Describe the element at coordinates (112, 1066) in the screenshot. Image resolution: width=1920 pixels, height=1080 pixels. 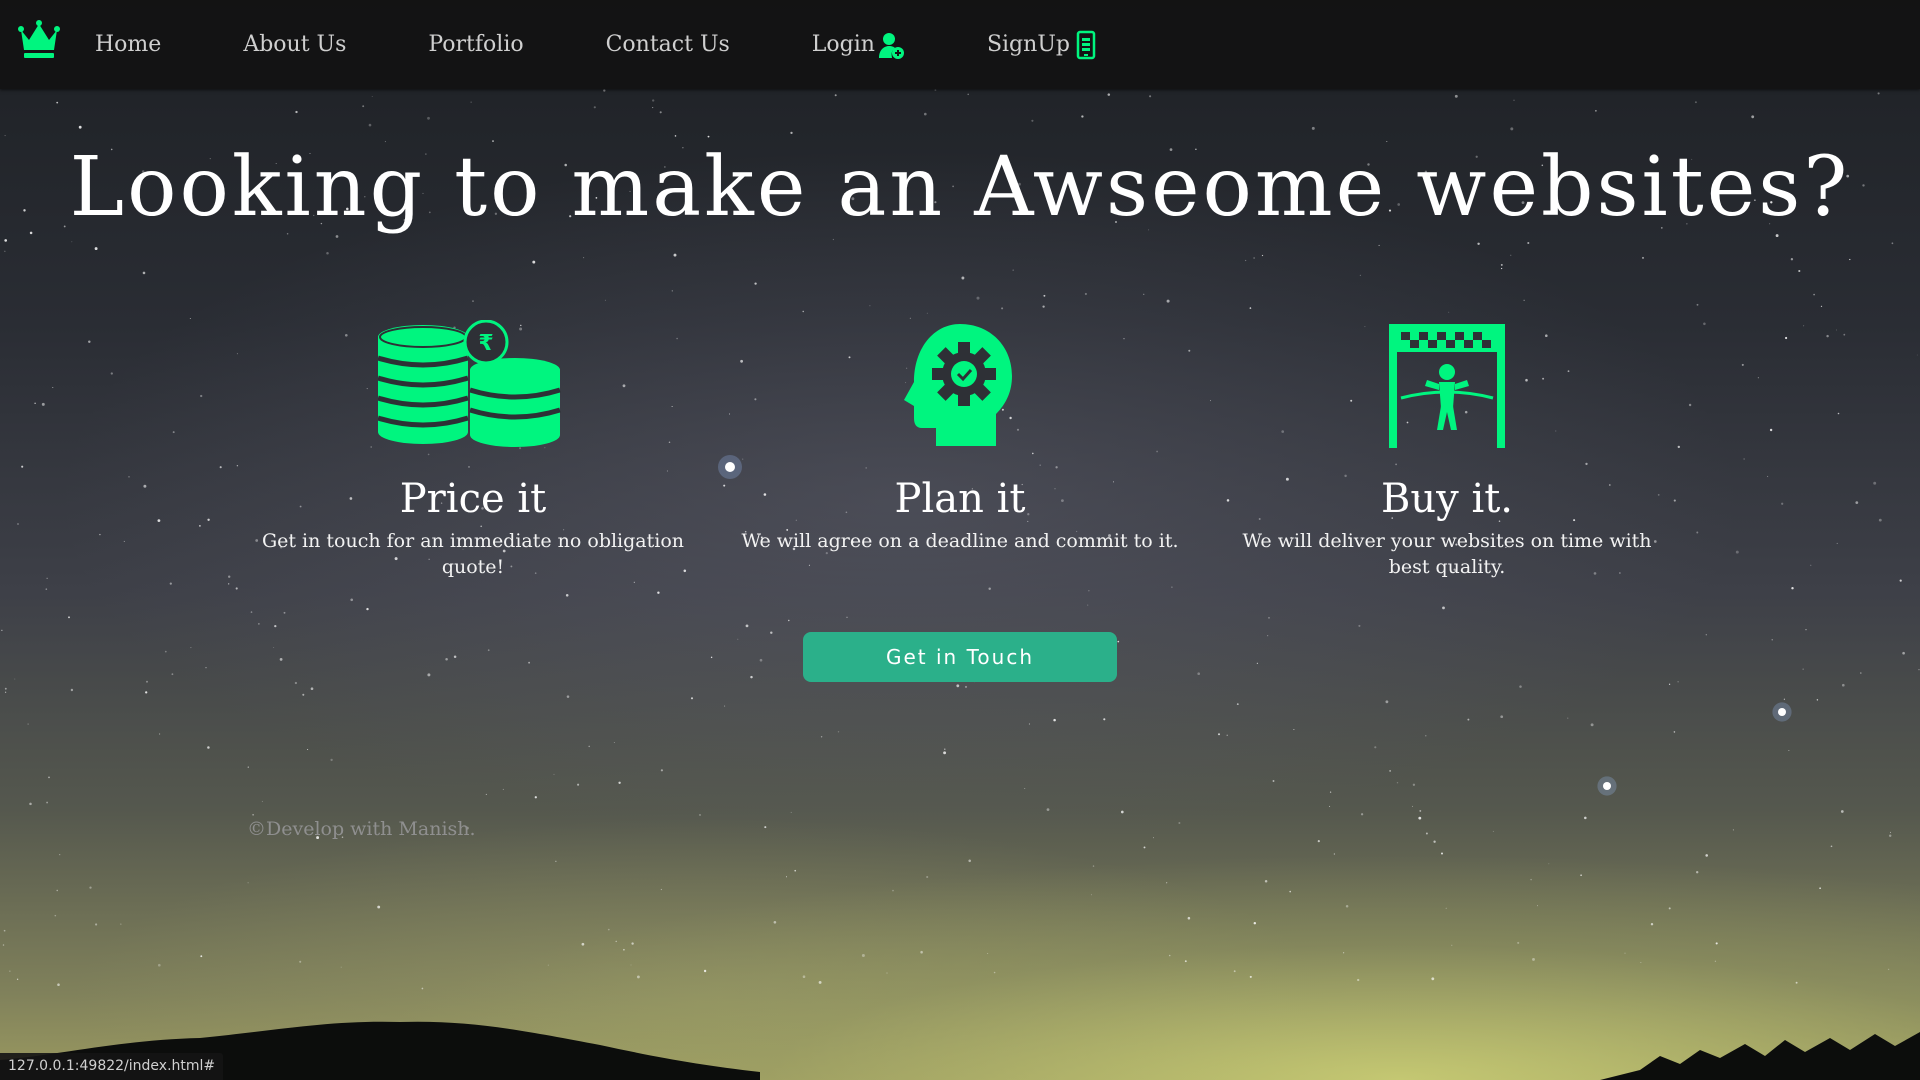
I see `browser-status-url: 127.0.0.1:49822/index.html#` at that location.